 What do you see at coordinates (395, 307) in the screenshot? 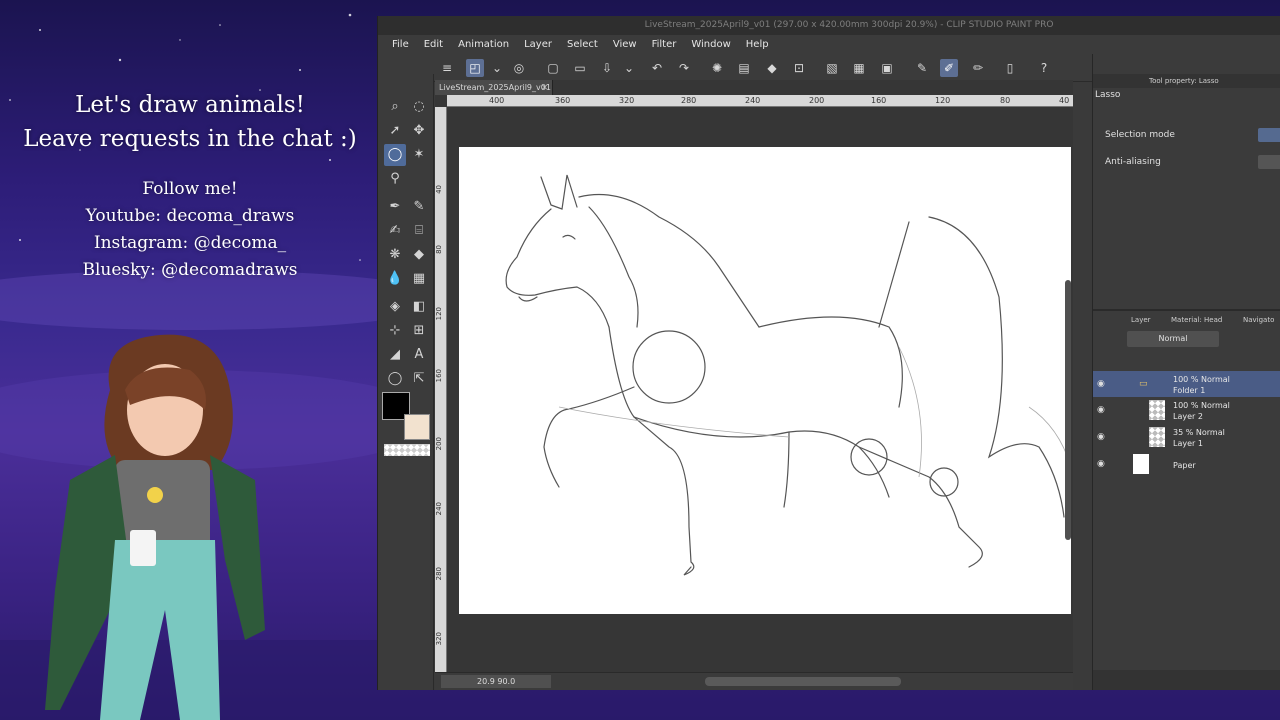
I see `fill-bucket-icon: ◈` at bounding box center [395, 307].